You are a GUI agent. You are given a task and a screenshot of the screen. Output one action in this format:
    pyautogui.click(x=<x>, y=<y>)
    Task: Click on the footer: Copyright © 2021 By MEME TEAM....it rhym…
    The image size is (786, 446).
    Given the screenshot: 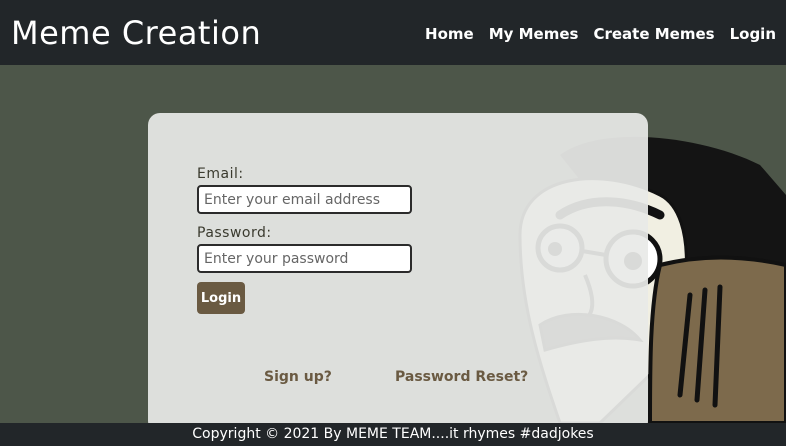 What is the action you would take?
    pyautogui.click(x=393, y=434)
    